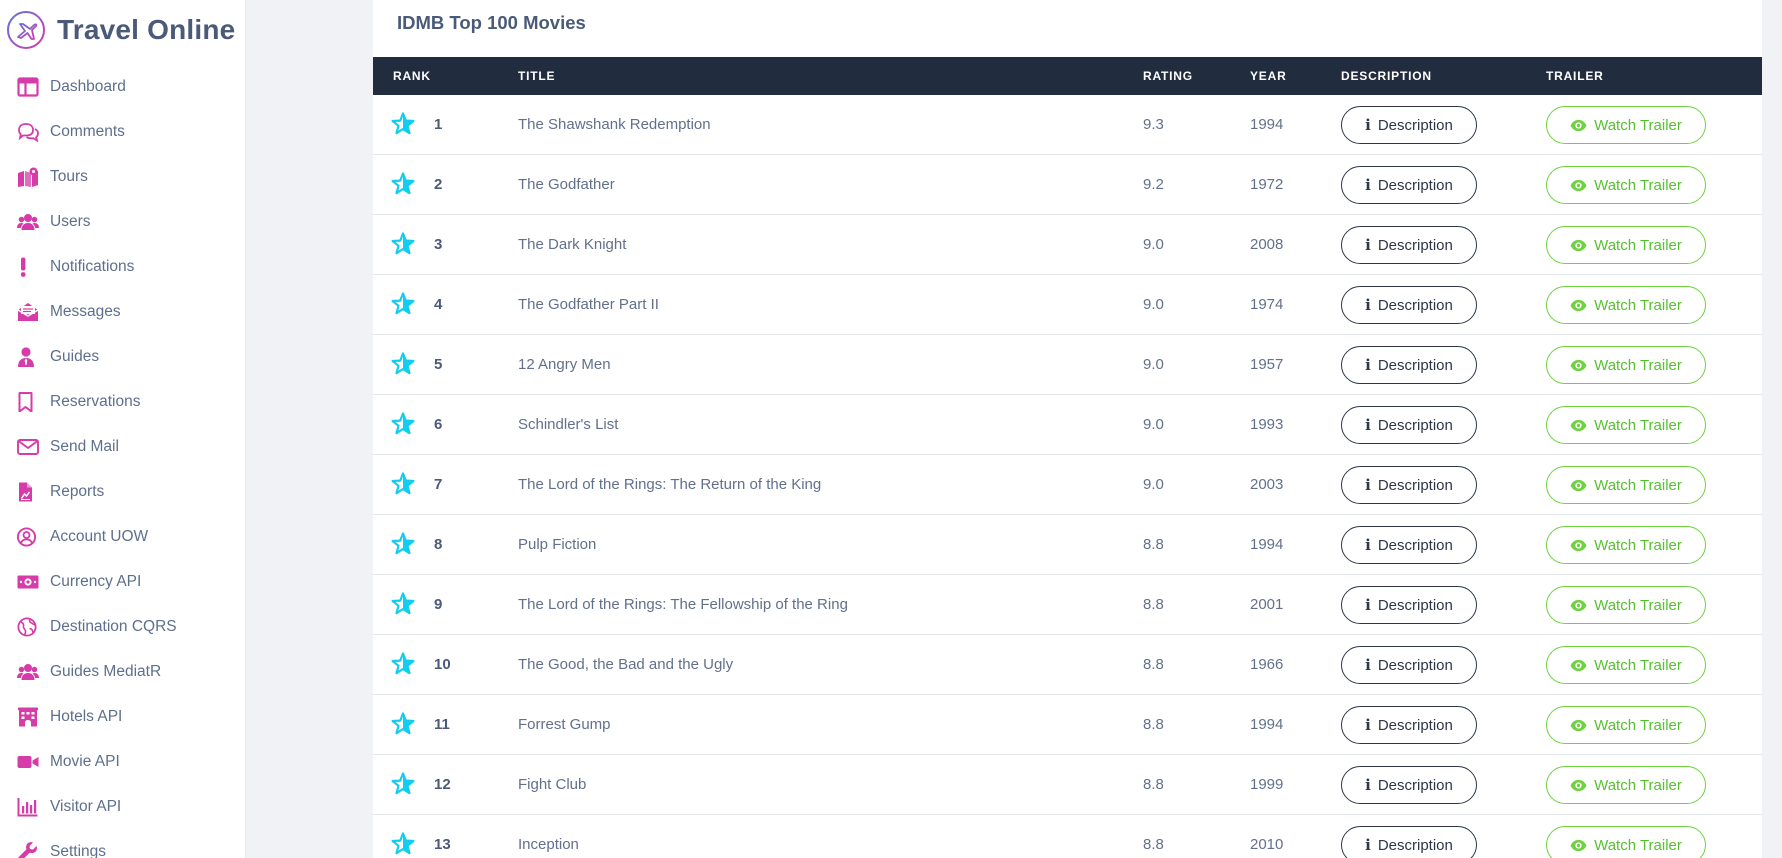 This screenshot has height=858, width=1782. I want to click on row-year: 1994, so click(1267, 724).